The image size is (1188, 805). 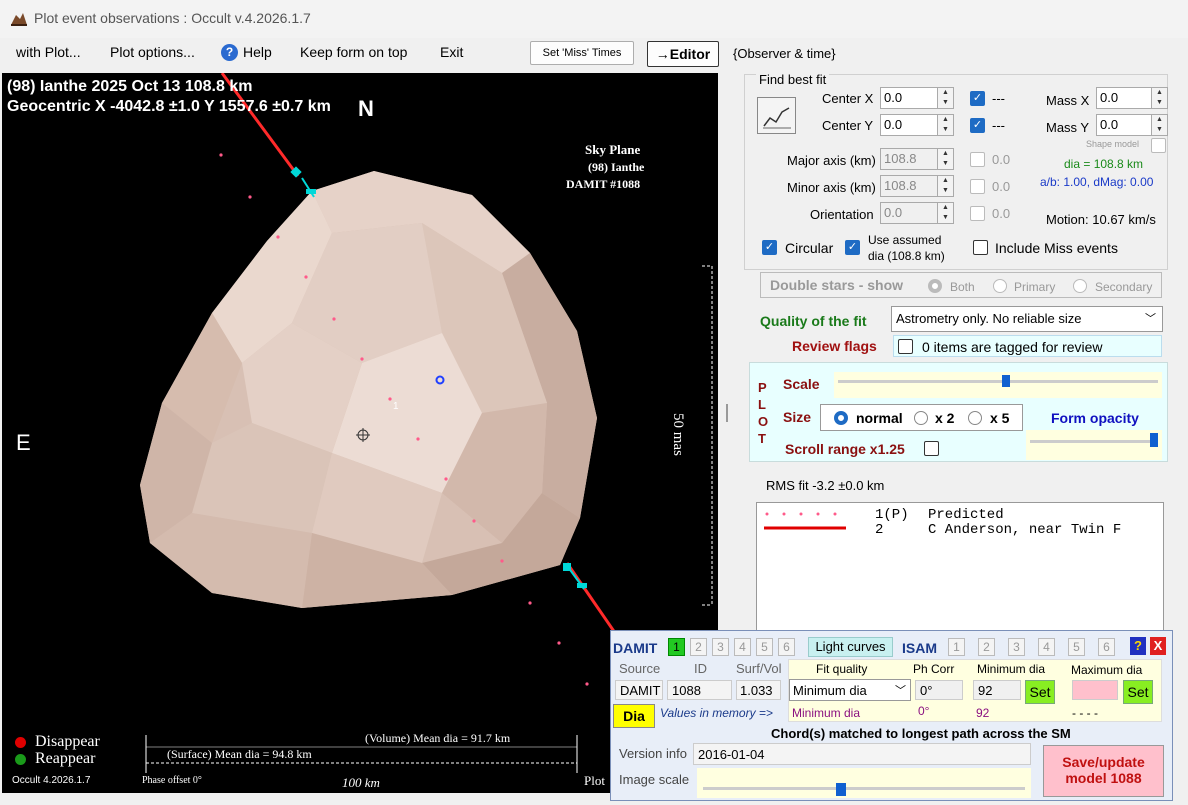 I want to click on major-axis-label: Major axis (km), so click(x=831, y=160).